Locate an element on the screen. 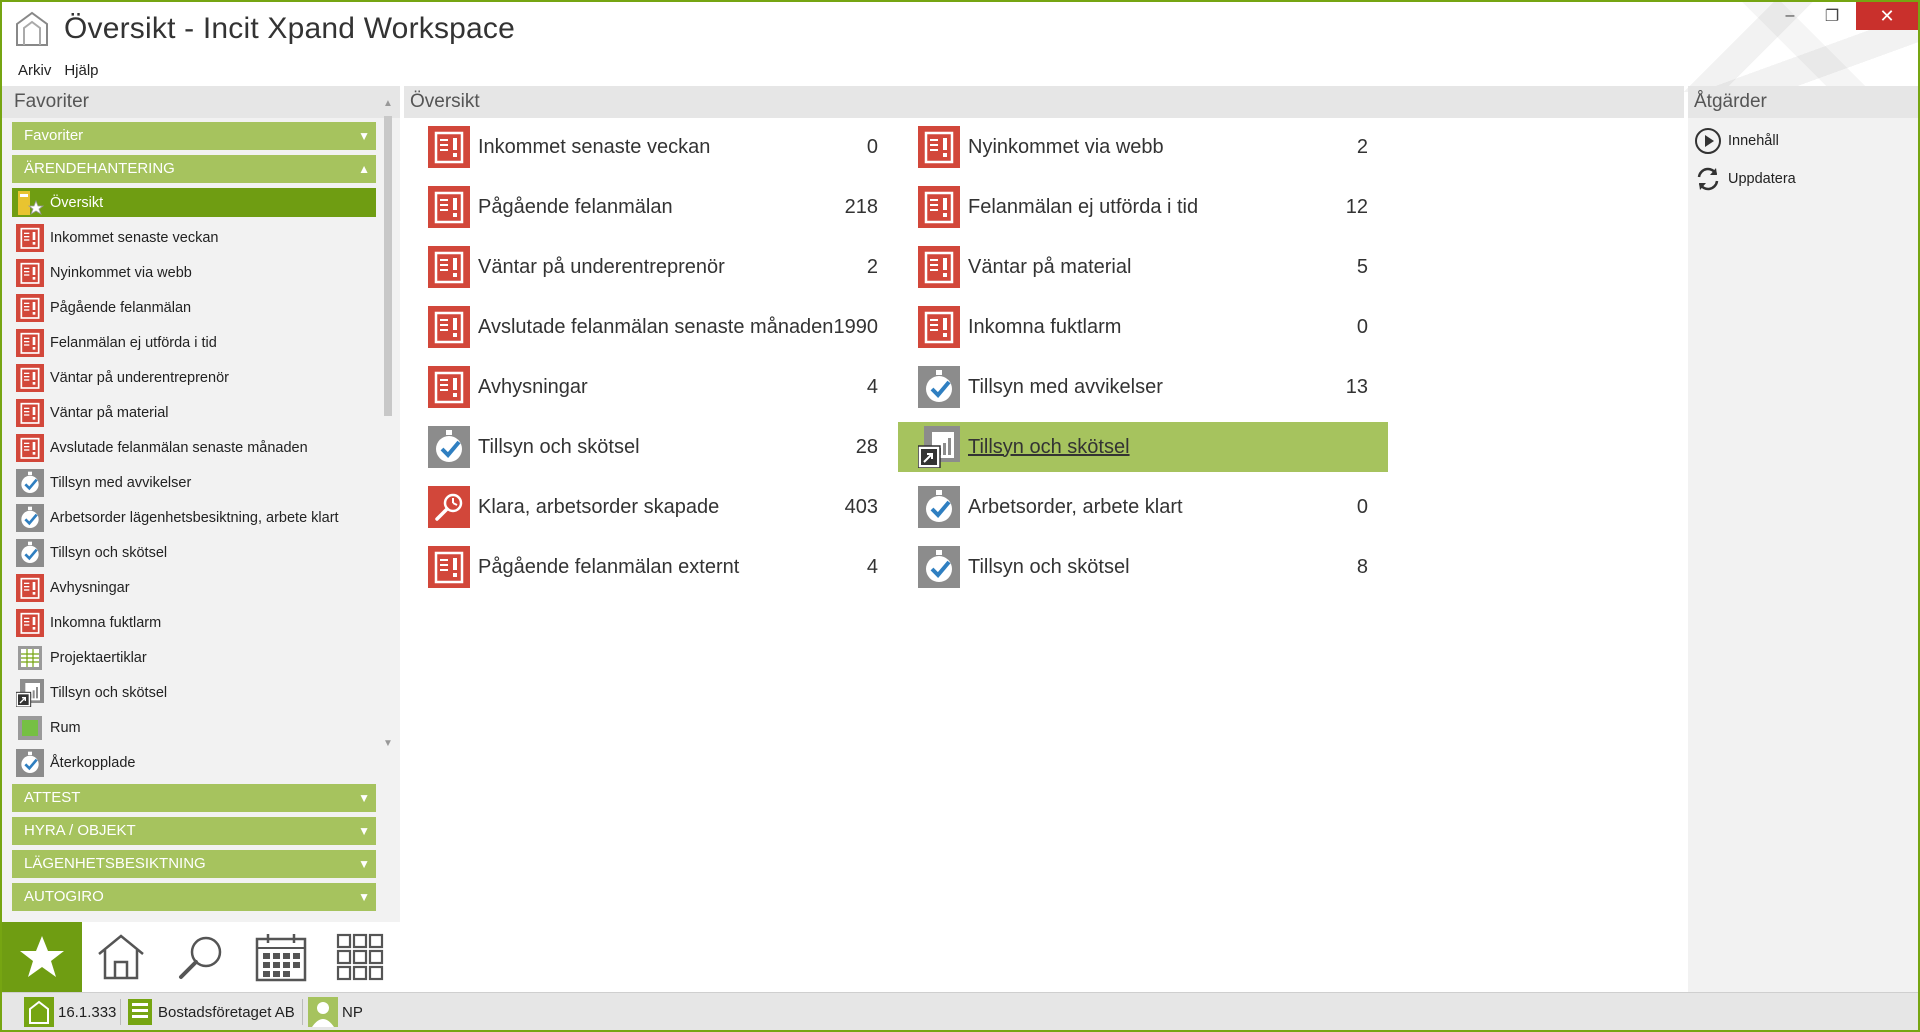  nav-scrollbar: ▲ ▼ is located at coordinates (388, 498).